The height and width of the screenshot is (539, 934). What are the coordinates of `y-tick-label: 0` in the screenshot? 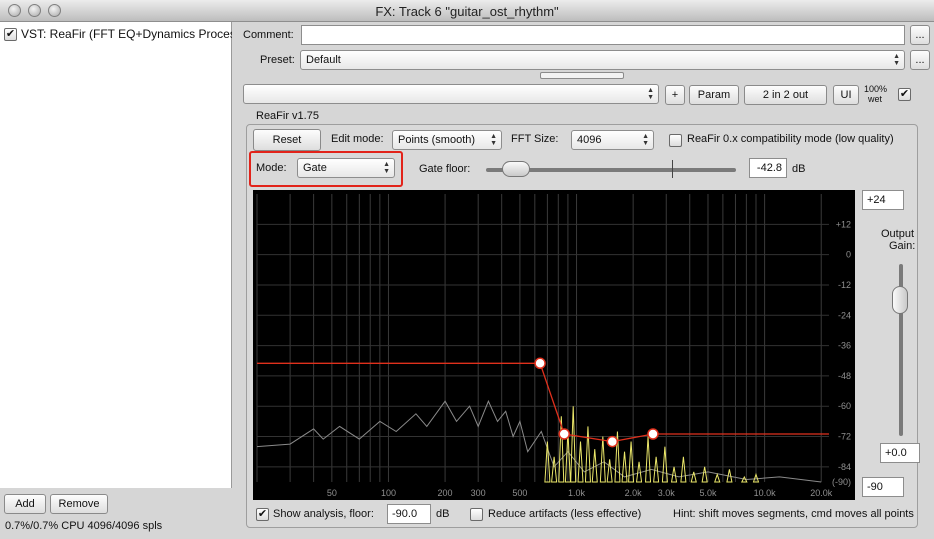 It's located at (848, 255).